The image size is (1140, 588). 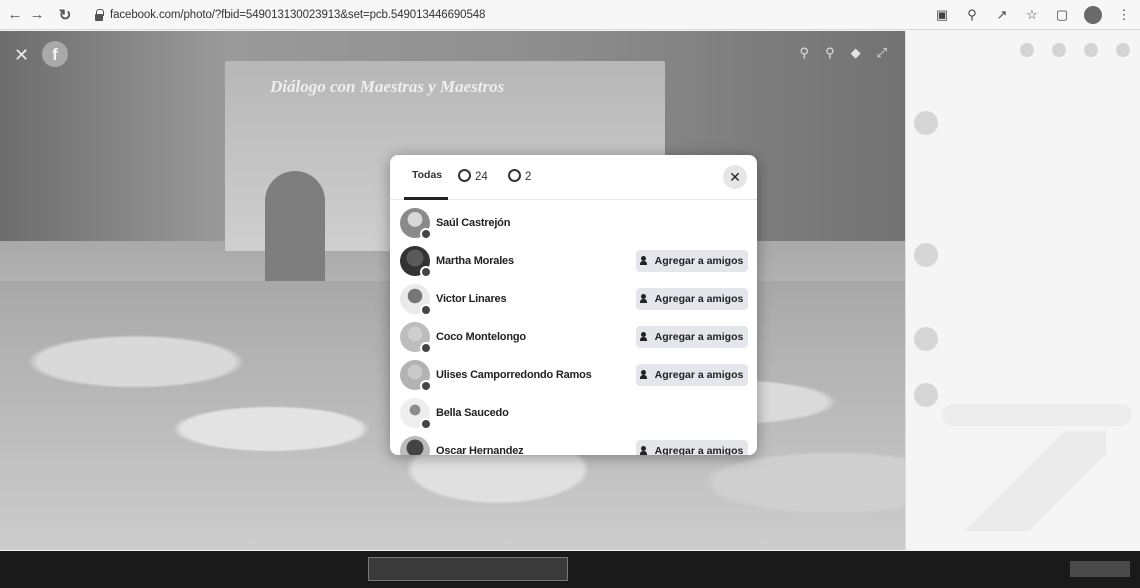 I want to click on system-tray, so click(x=1100, y=569).